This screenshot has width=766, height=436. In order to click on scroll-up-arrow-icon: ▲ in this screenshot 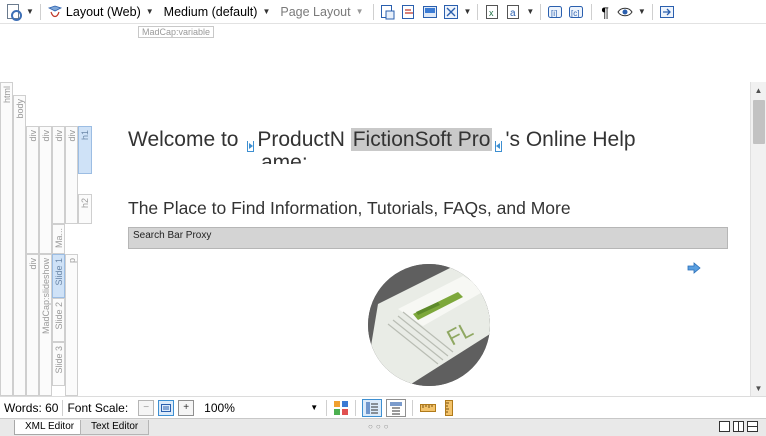, I will do `click(758, 90)`.